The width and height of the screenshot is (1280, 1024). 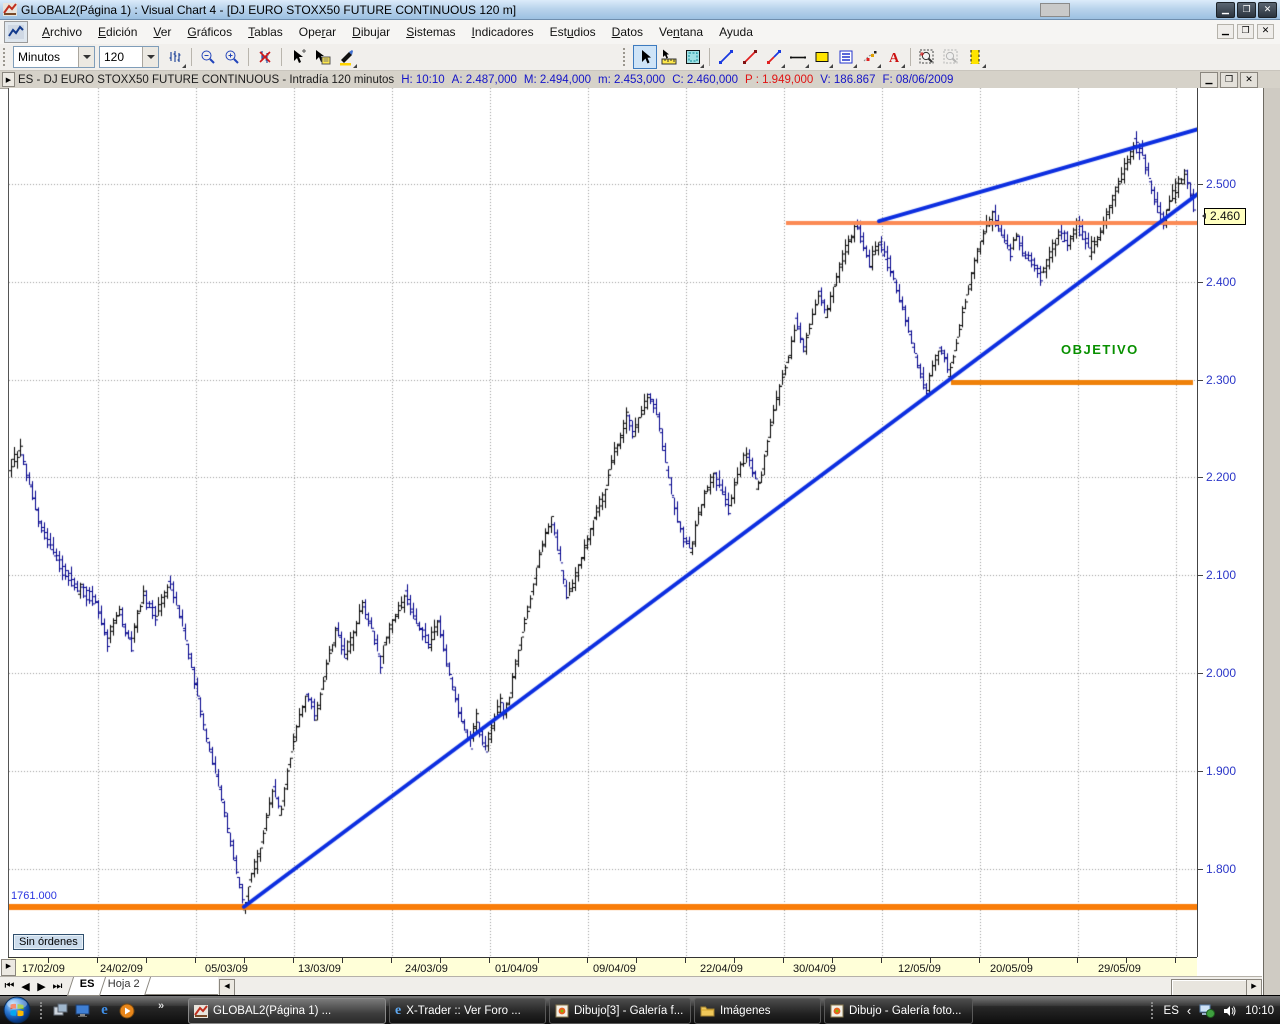 I want to click on menu-item-archivo: Archivo, so click(x=62, y=32).